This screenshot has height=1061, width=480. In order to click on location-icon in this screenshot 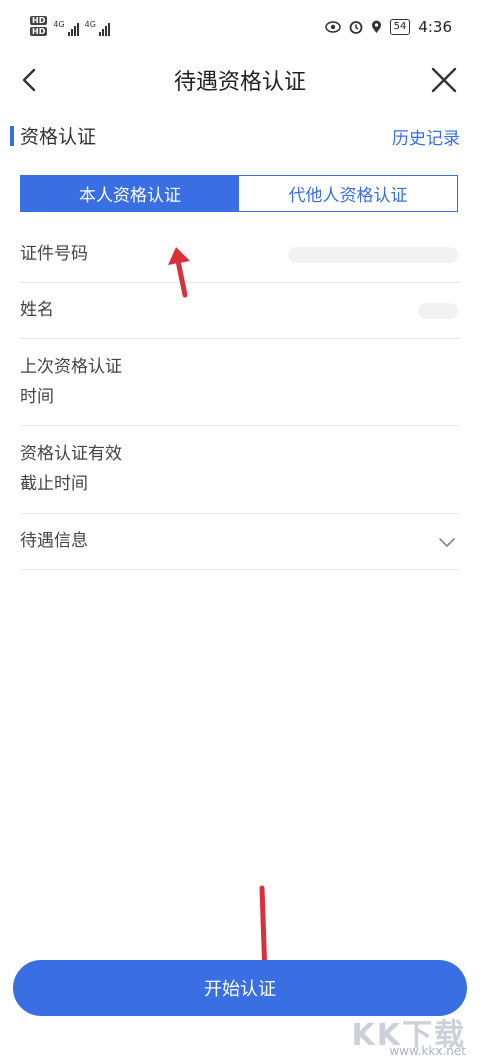, I will do `click(376, 26)`.